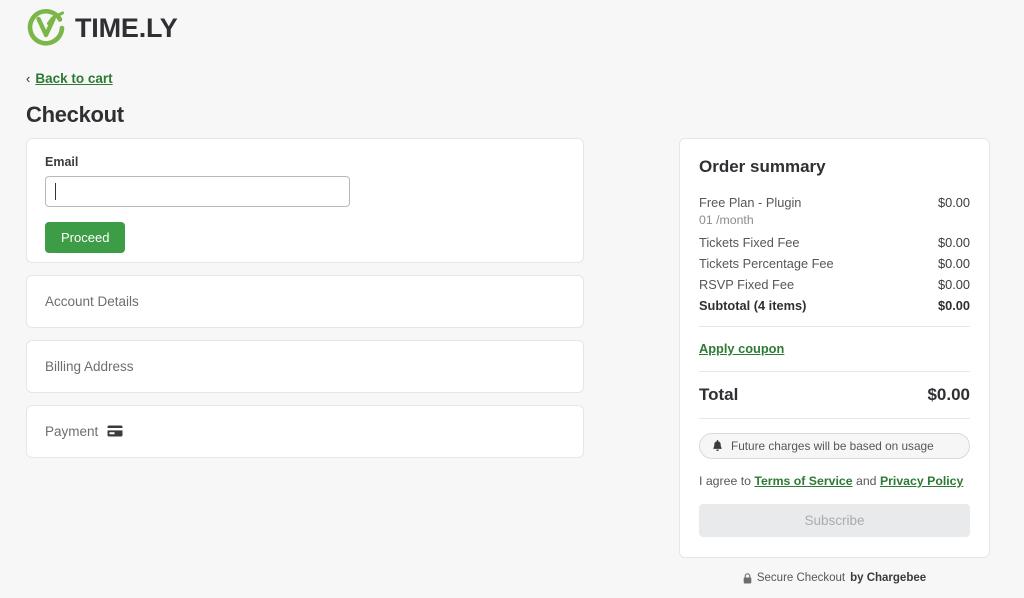 The image size is (1024, 598). I want to click on summary-line-item: RSVP Fixed Fee $0.00, so click(834, 284).